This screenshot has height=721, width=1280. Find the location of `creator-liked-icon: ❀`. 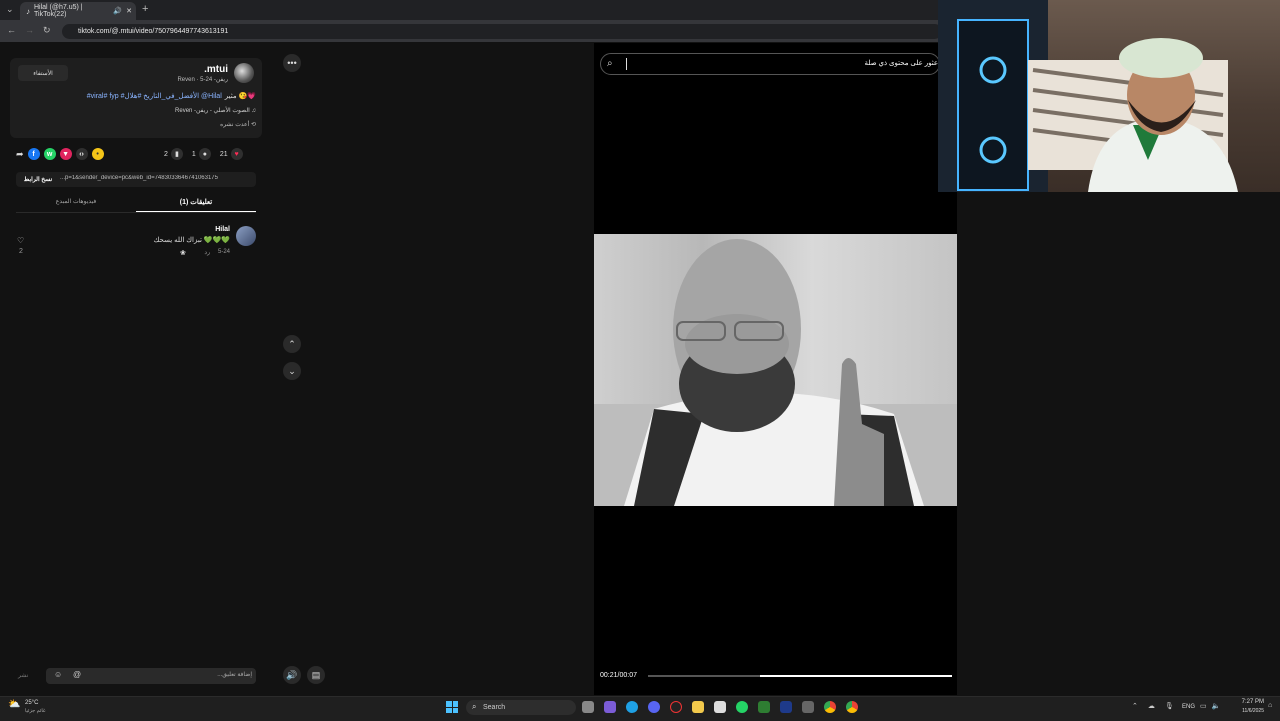

creator-liked-icon: ❀ is located at coordinates (183, 253).